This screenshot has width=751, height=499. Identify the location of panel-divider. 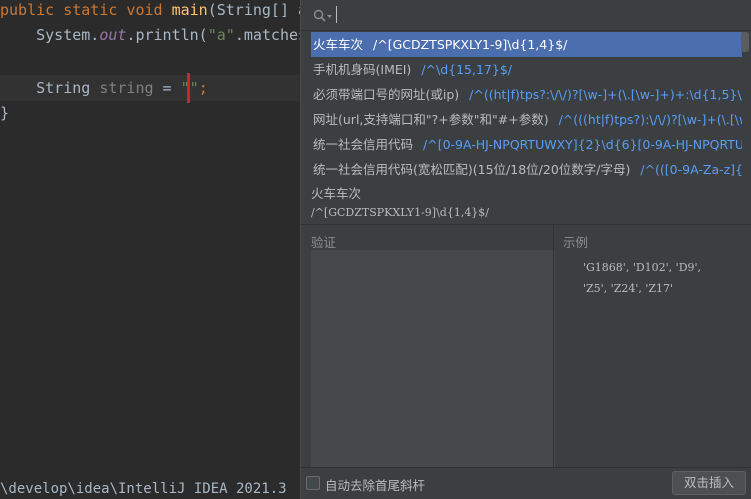
(553, 346).